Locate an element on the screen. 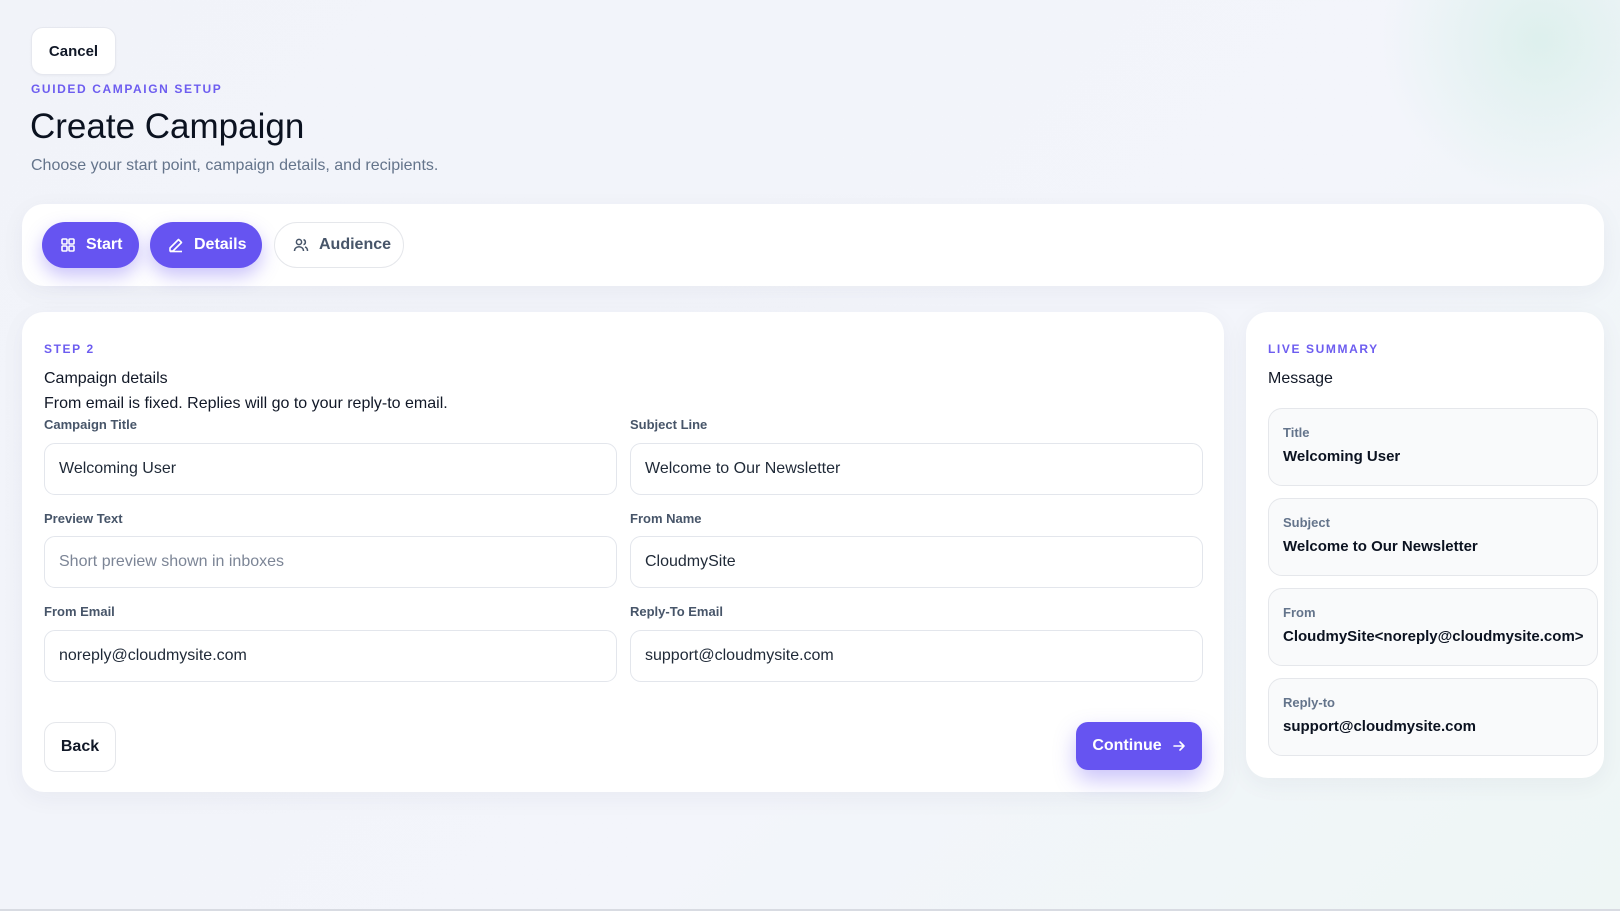 The image size is (1620, 911). summary-value: Welcoming User is located at coordinates (1342, 456).